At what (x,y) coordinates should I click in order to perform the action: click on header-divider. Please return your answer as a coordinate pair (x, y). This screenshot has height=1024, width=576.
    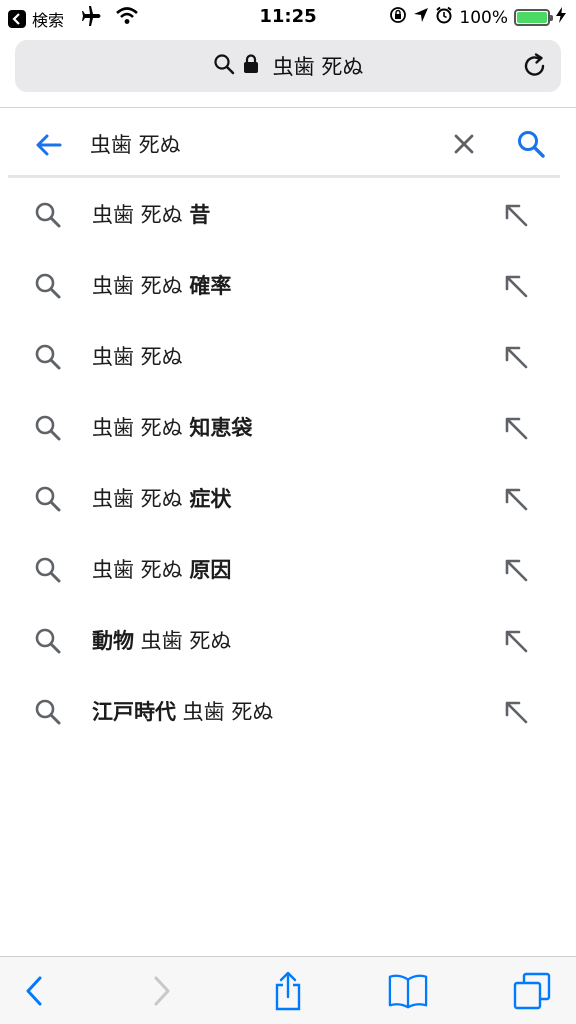
    Looking at the image, I should click on (288, 107).